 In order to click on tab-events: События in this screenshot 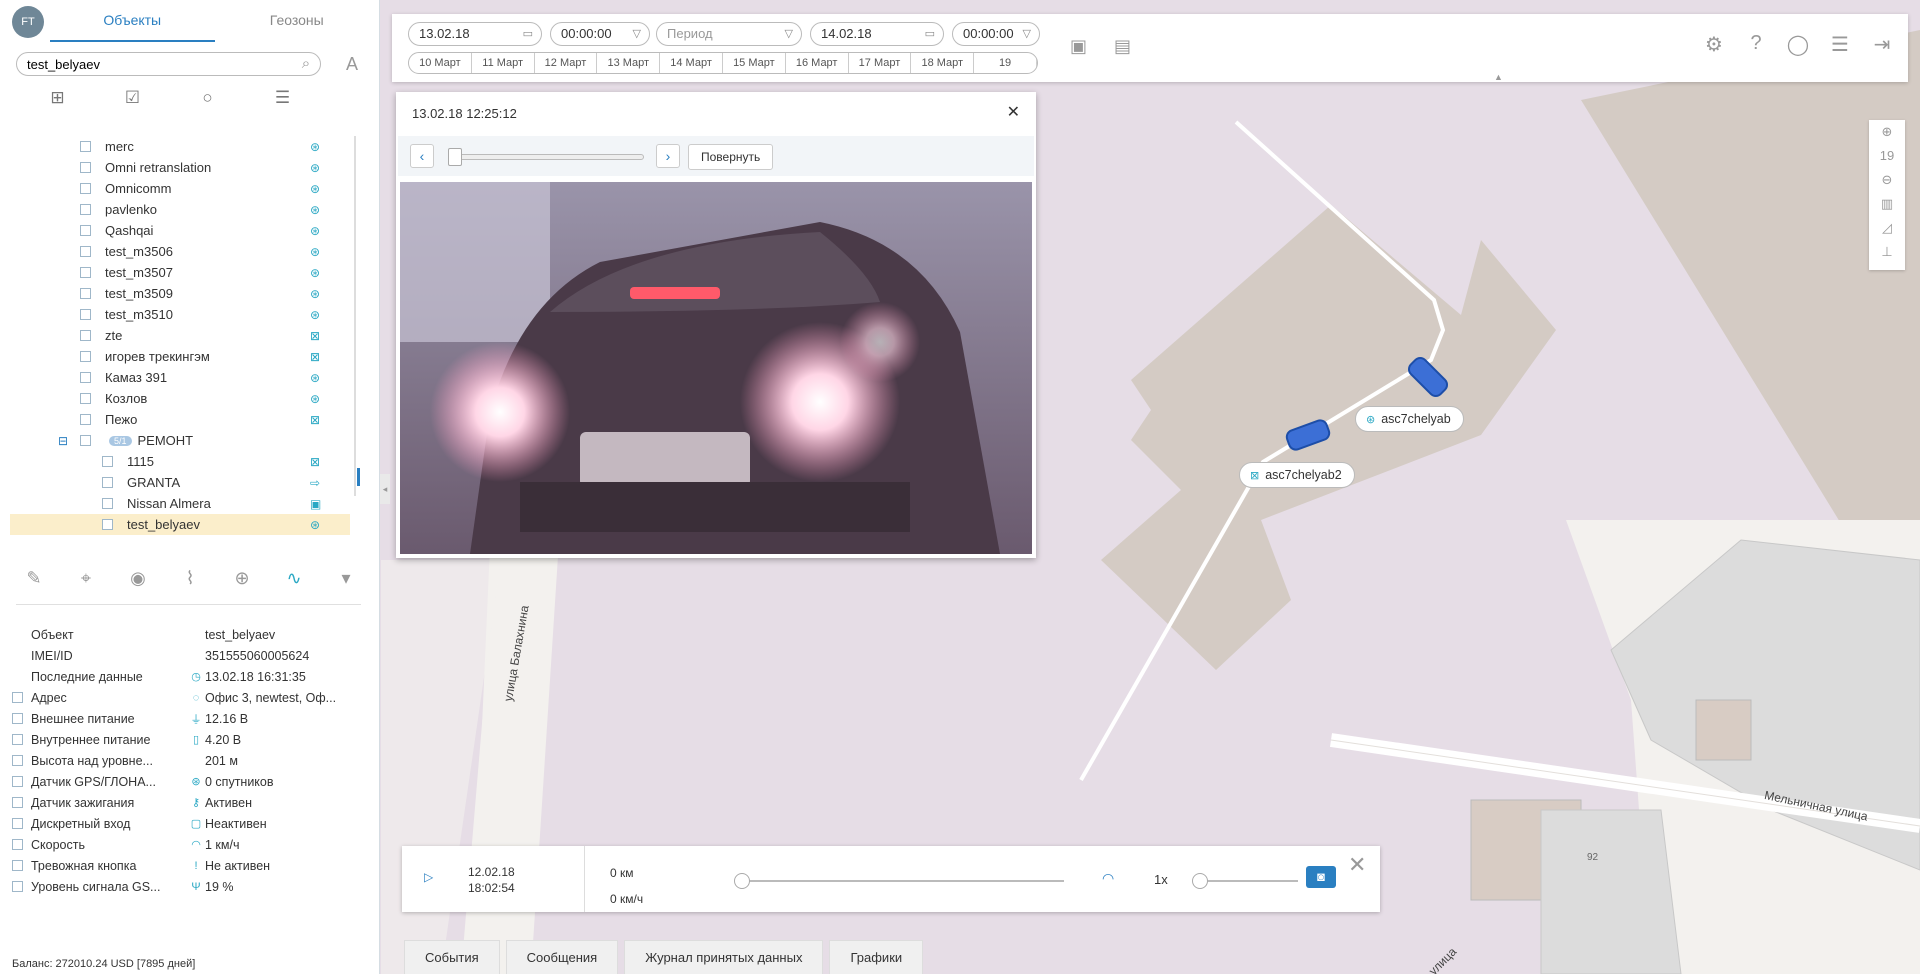, I will do `click(452, 957)`.